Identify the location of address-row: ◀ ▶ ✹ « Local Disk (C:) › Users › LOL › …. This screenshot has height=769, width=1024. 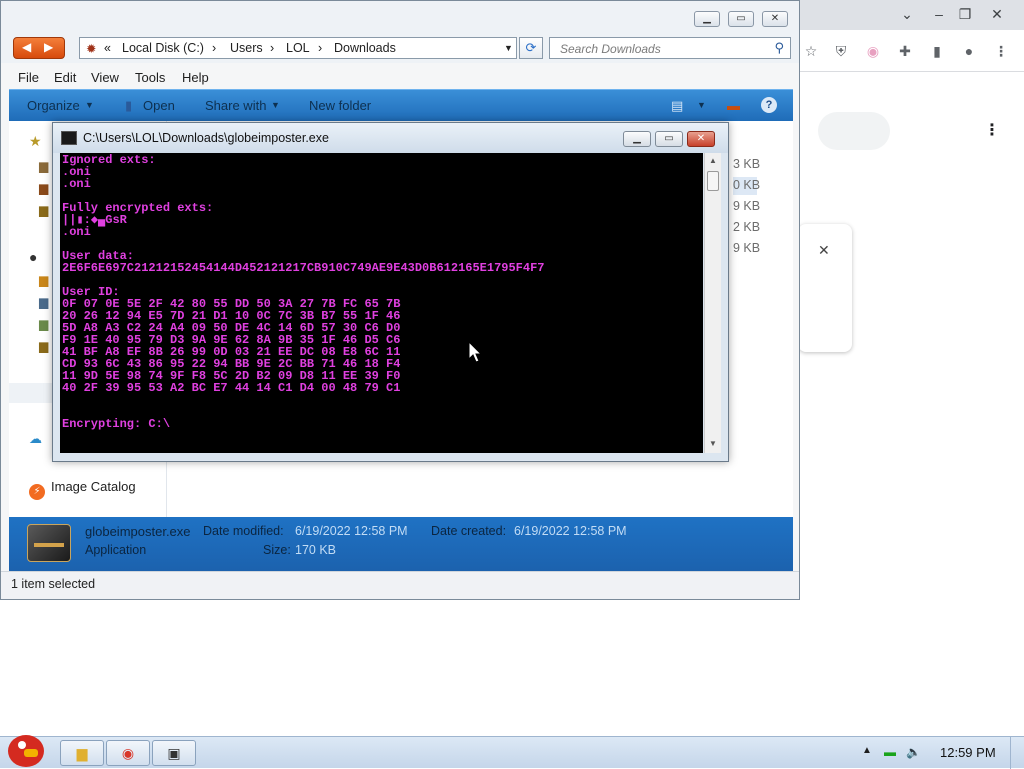
(400, 48).